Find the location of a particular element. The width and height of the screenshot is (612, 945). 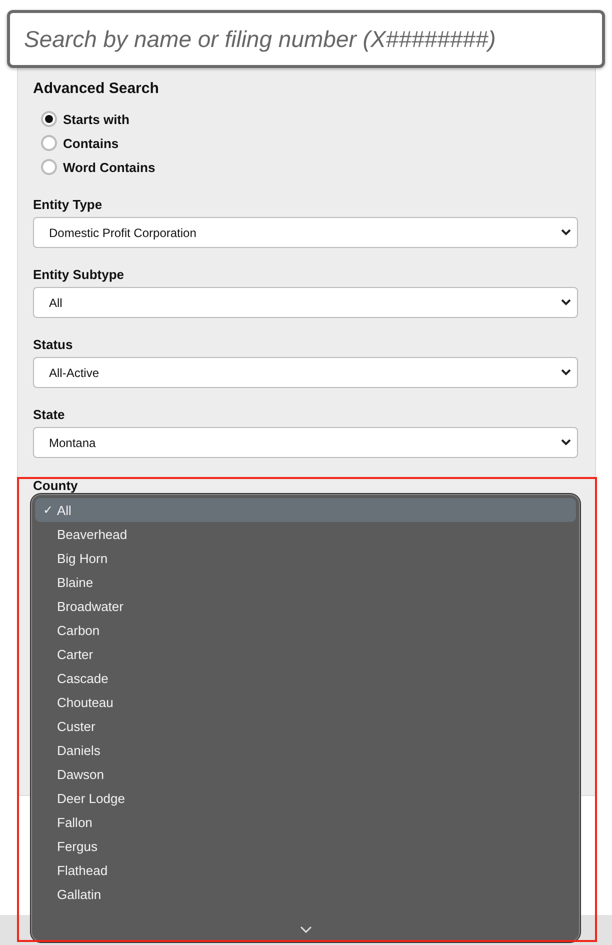

menu-item: Carter is located at coordinates (305, 654).